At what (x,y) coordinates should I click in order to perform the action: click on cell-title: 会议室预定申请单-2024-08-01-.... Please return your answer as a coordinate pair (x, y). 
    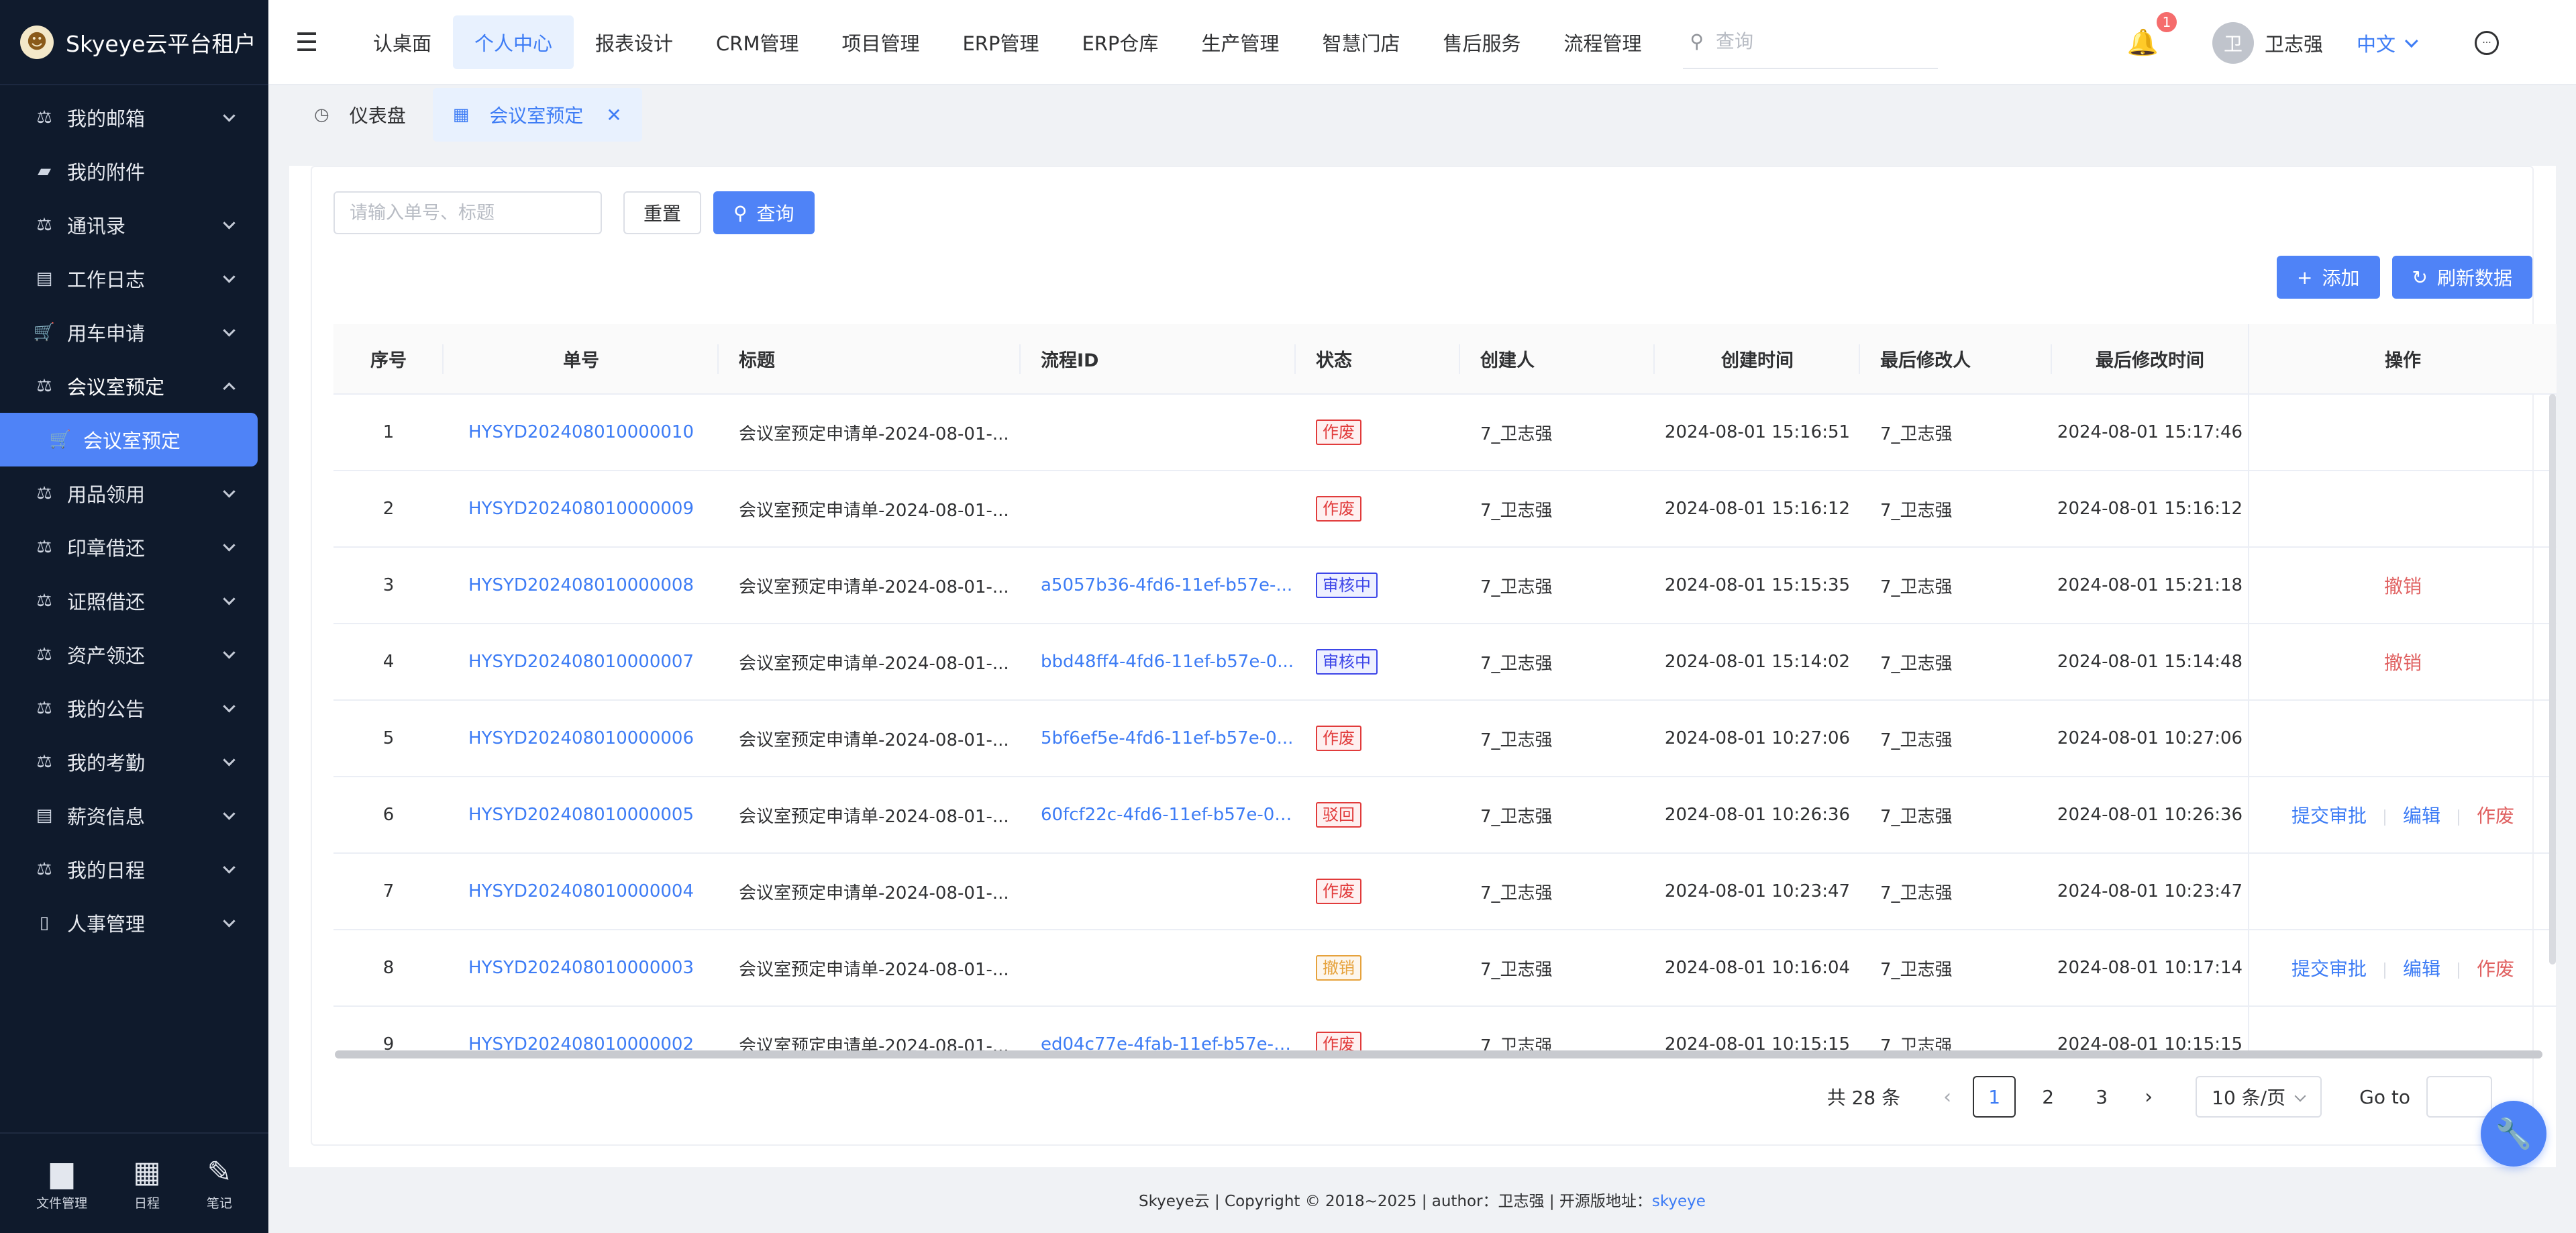
    Looking at the image, I should click on (870, 968).